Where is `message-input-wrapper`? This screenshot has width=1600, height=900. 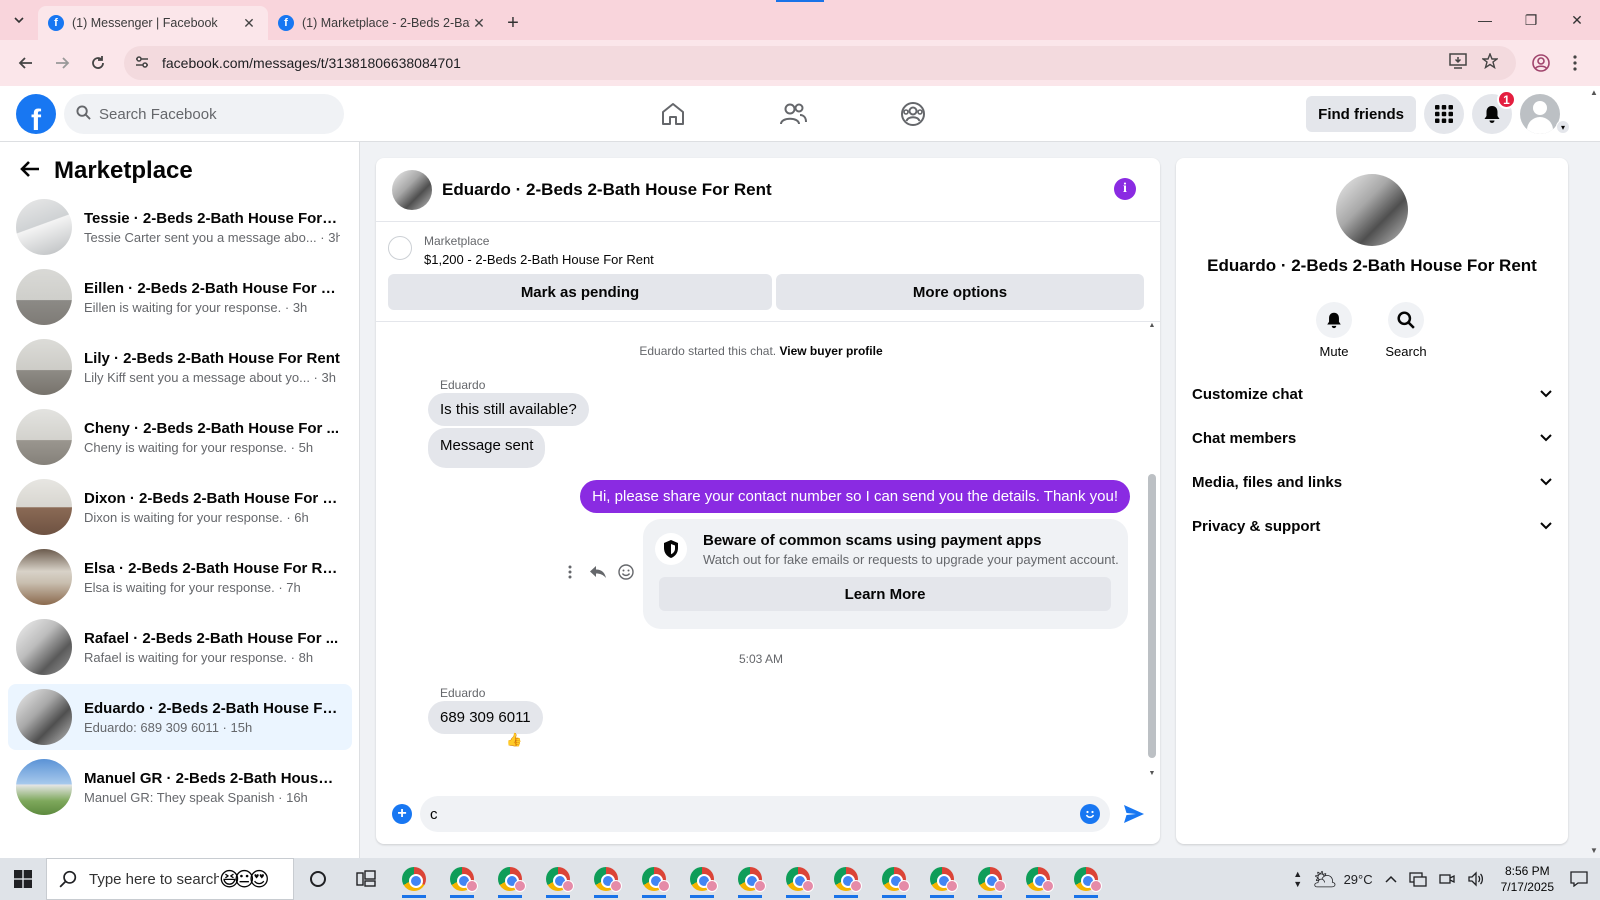 message-input-wrapper is located at coordinates (765, 814).